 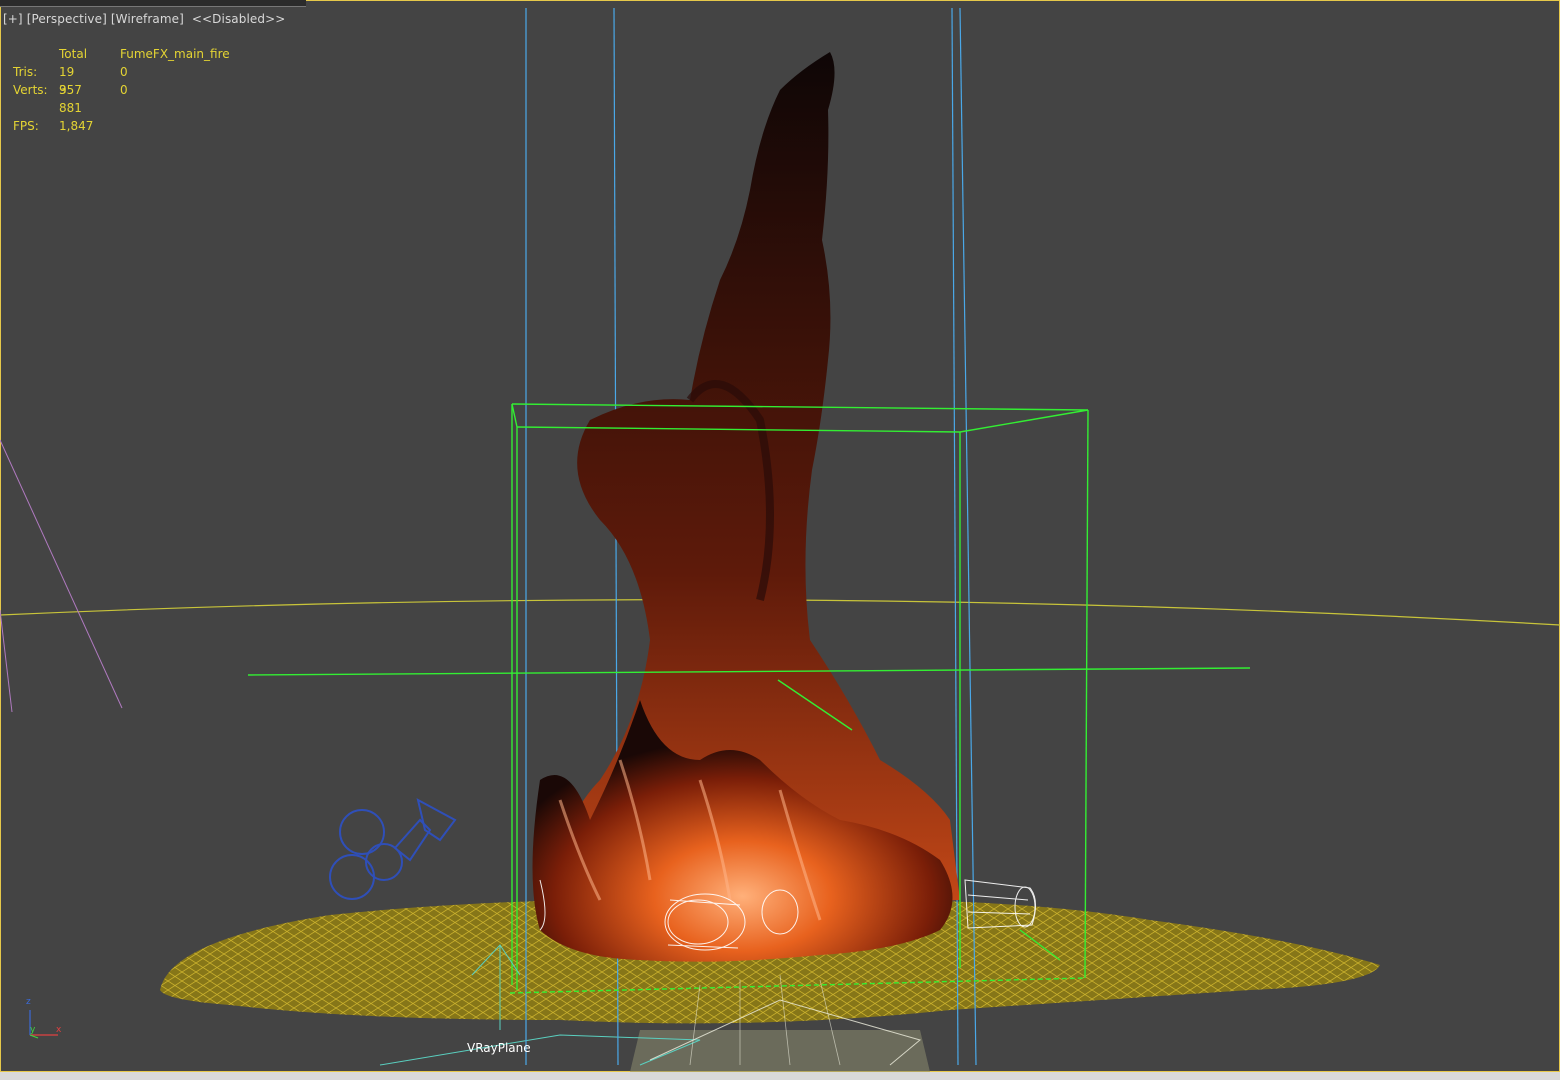 What do you see at coordinates (780, 1076) in the screenshot?
I see `viewport-bottom-border` at bounding box center [780, 1076].